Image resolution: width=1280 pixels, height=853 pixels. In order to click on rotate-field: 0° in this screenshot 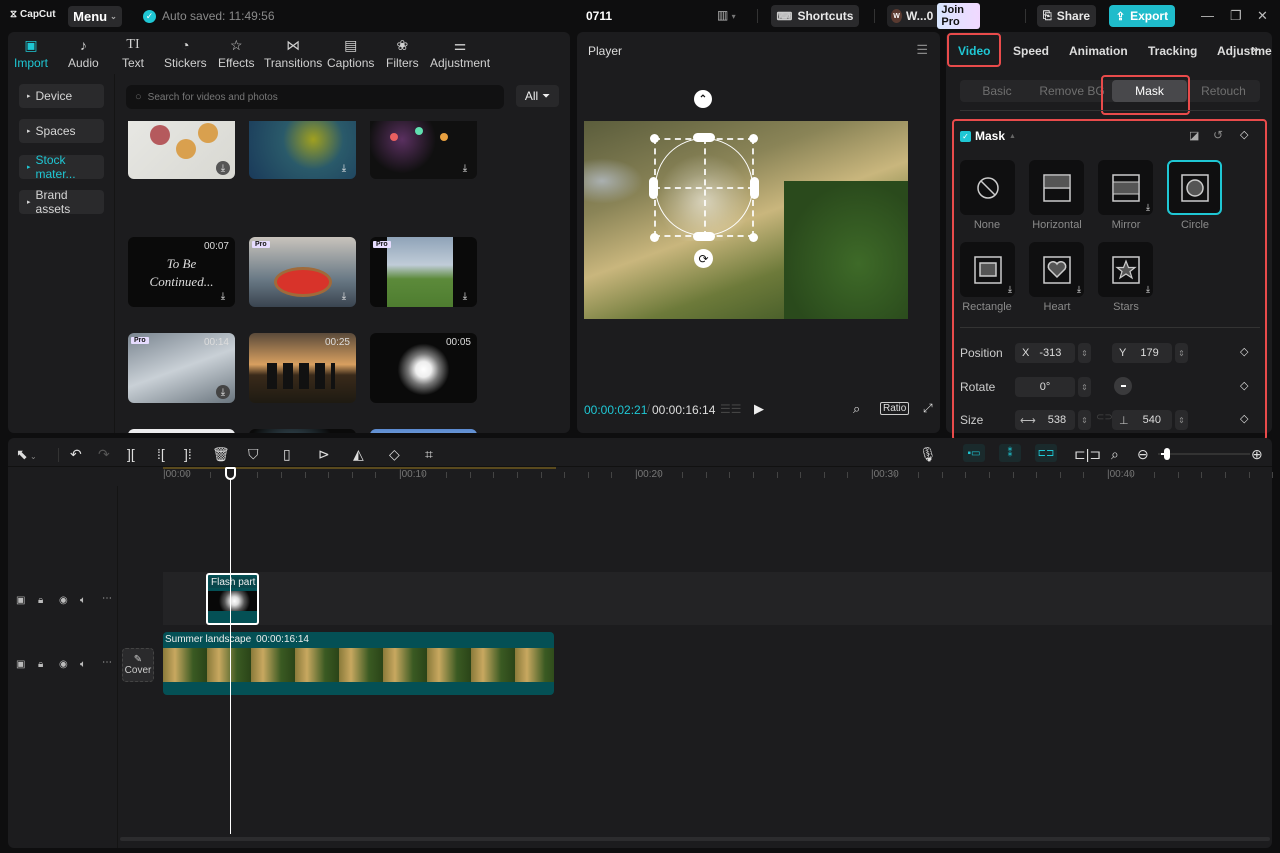, I will do `click(1045, 387)`.